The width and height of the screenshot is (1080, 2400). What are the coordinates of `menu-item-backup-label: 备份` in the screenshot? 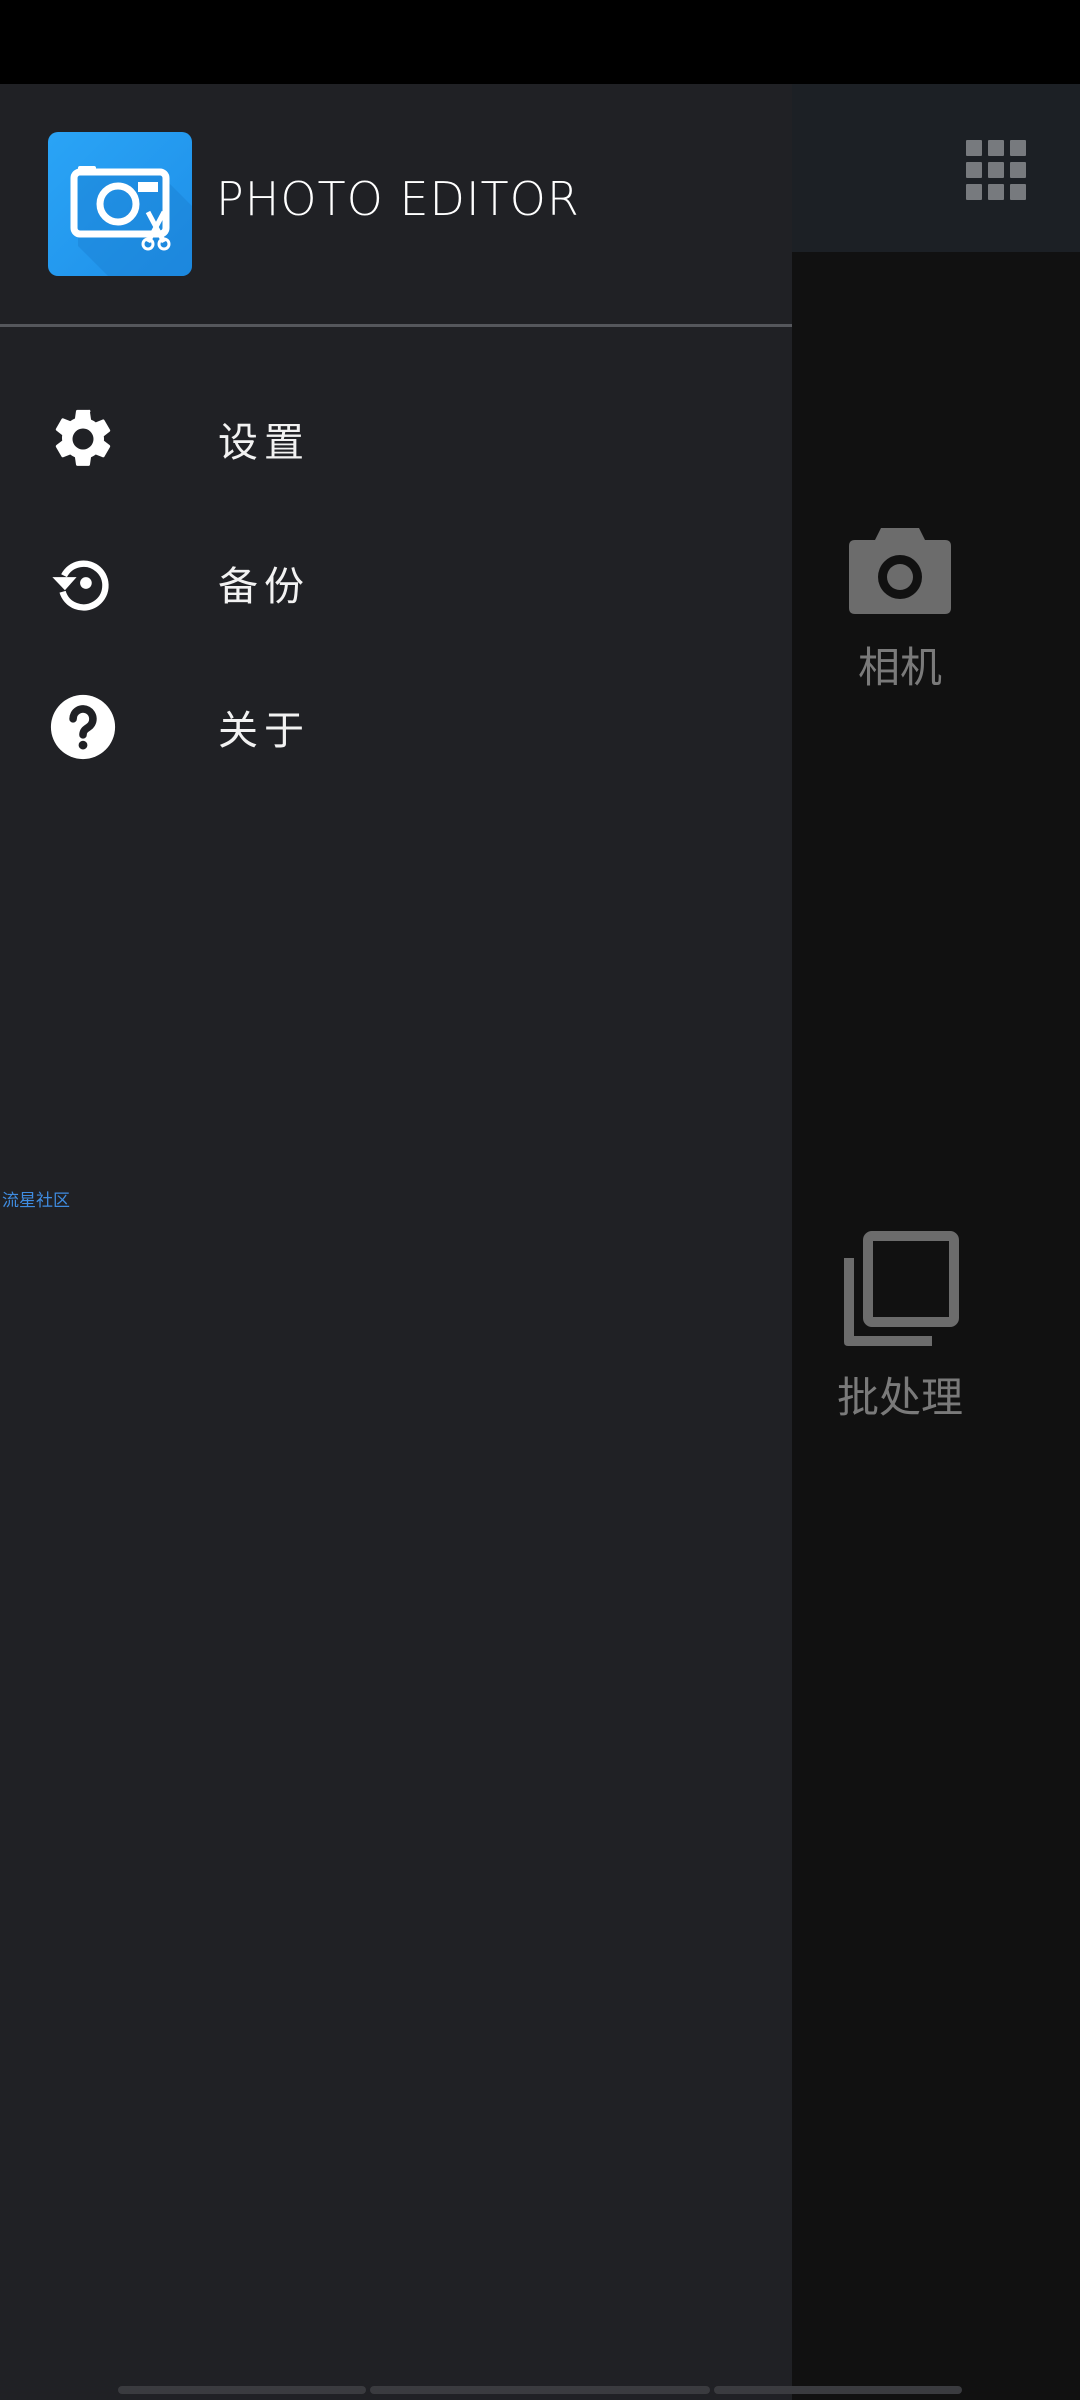 It's located at (264, 587).